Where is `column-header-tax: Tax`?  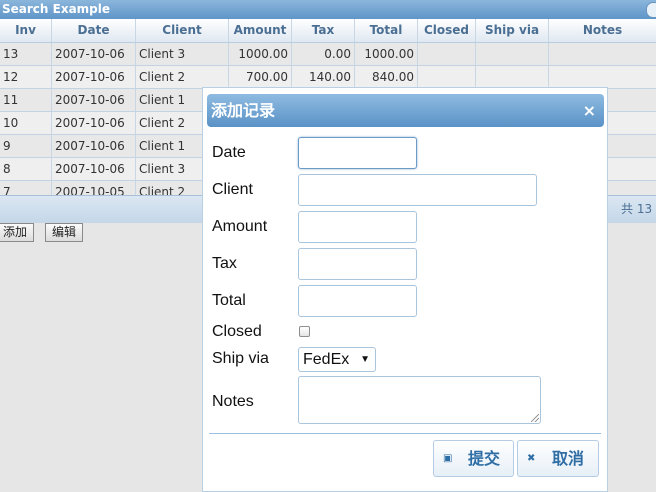 column-header-tax: Tax is located at coordinates (323, 30).